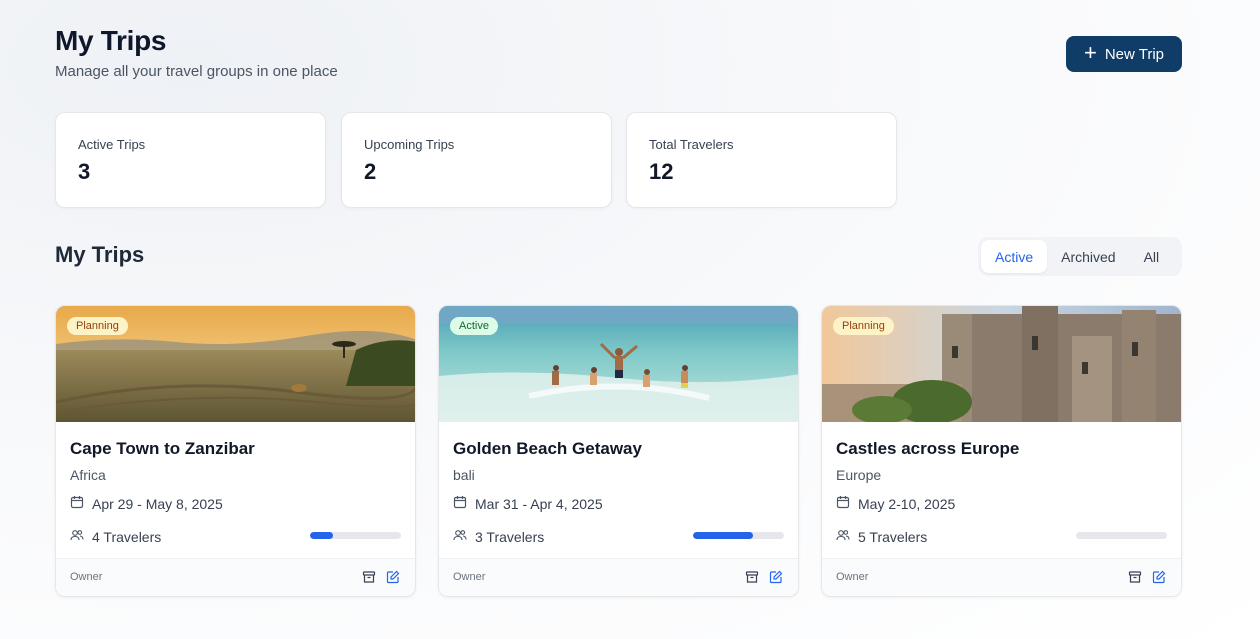 The width and height of the screenshot is (1260, 639). Describe the element at coordinates (1014, 256) in the screenshot. I see `tab-active: Active` at that location.